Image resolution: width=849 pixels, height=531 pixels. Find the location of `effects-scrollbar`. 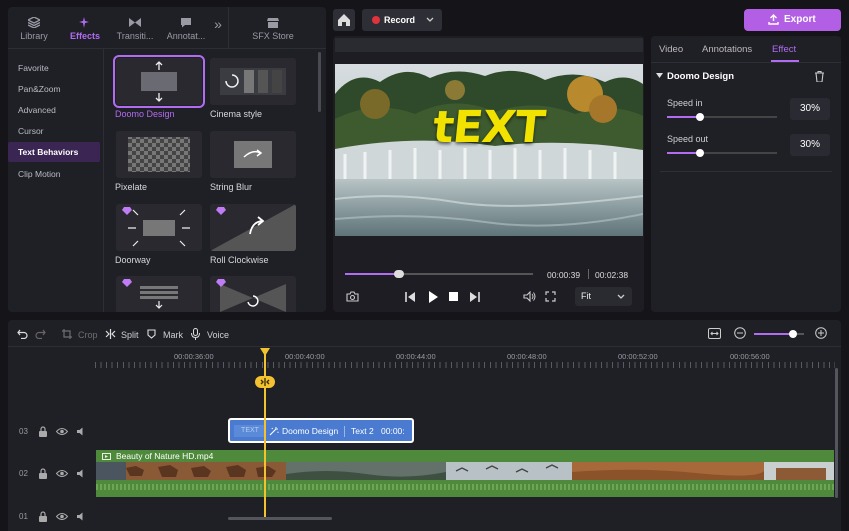

effects-scrollbar is located at coordinates (319, 82).